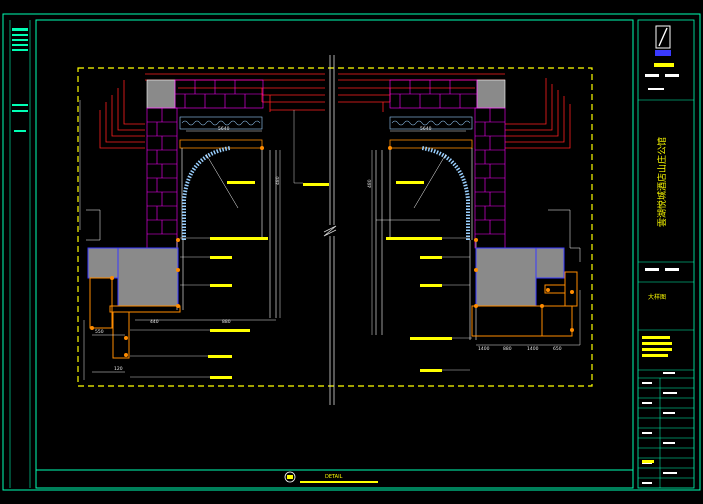 Image resolution: width=703 pixels, height=504 pixels. What do you see at coordinates (491, 94) in the screenshot?
I see `column-right-top` at bounding box center [491, 94].